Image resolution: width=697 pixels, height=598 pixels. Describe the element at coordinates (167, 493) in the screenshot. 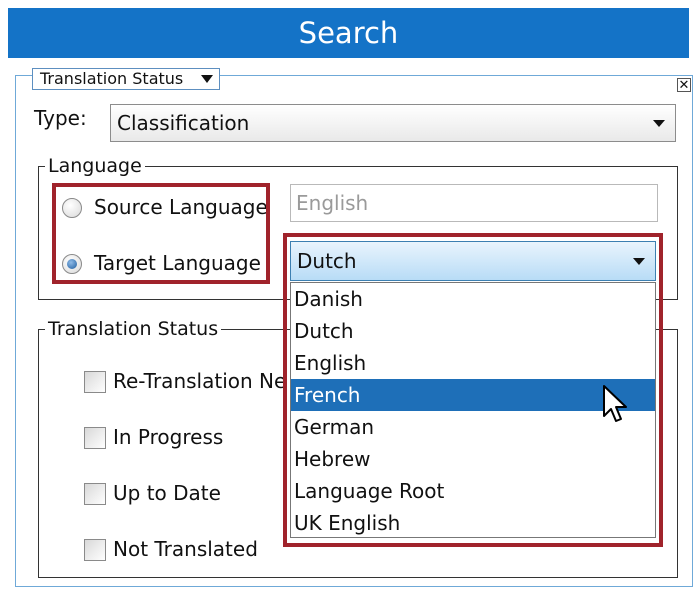

I see `up-to-date-label: Up to Date` at that location.